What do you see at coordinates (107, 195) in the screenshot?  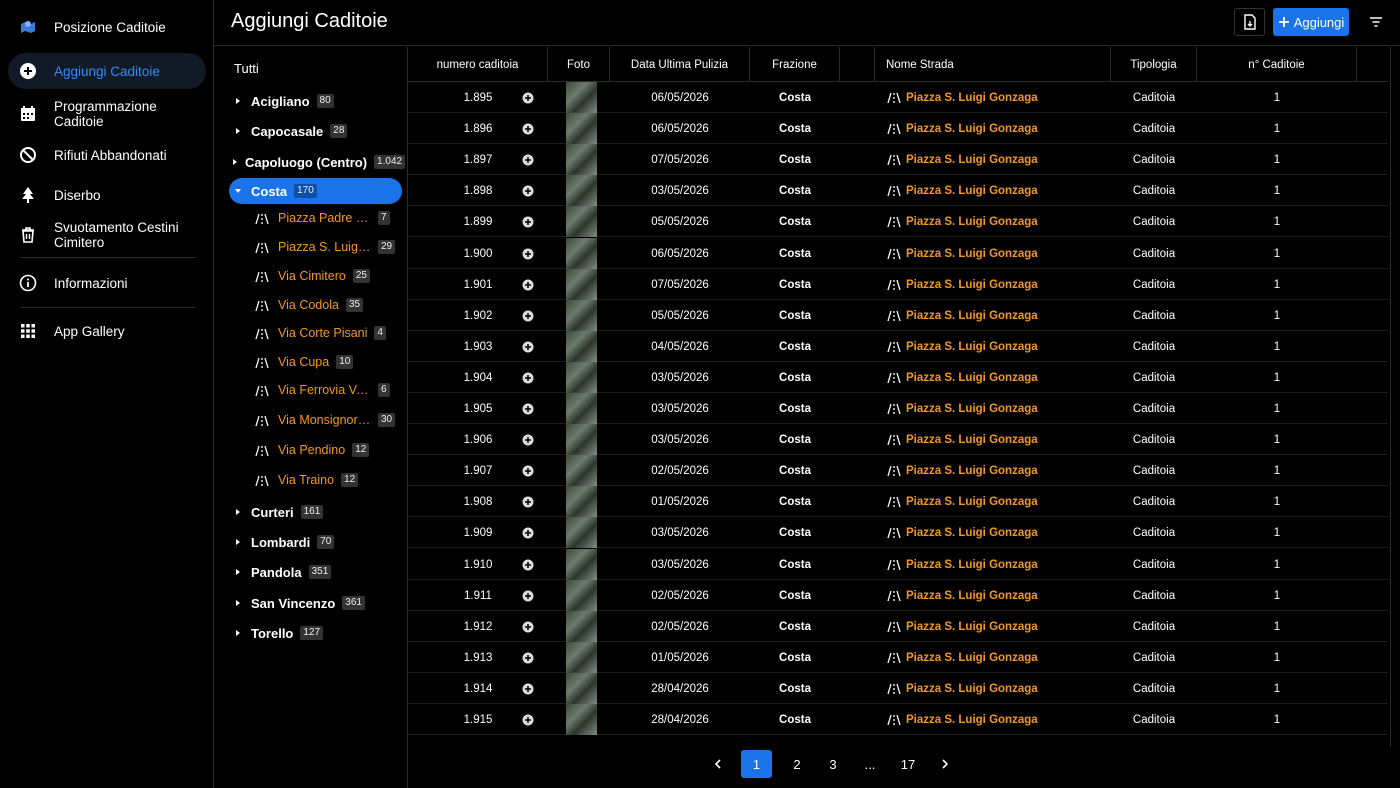 I see `nav-item-diserbo: Diserbo` at bounding box center [107, 195].